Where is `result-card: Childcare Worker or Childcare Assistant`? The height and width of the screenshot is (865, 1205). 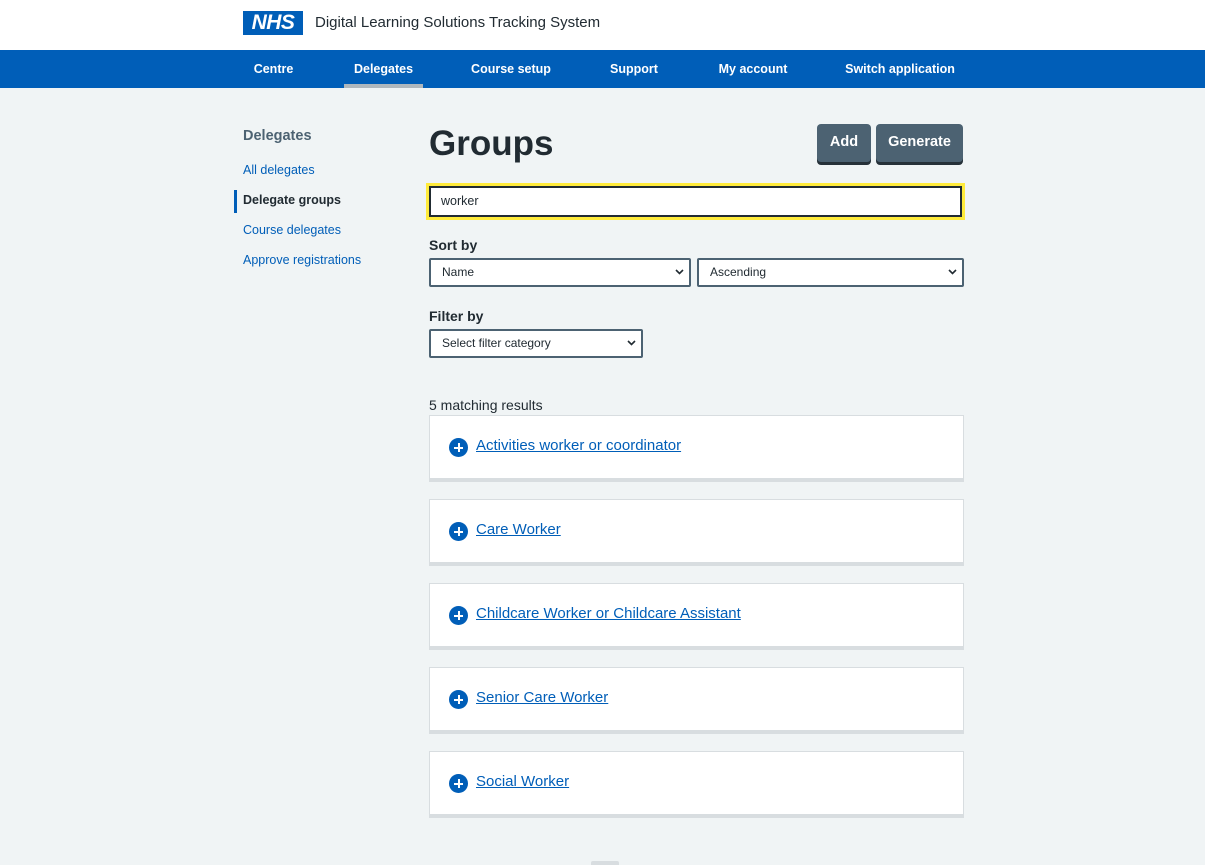
result-card: Childcare Worker or Childcare Assistant is located at coordinates (696, 615).